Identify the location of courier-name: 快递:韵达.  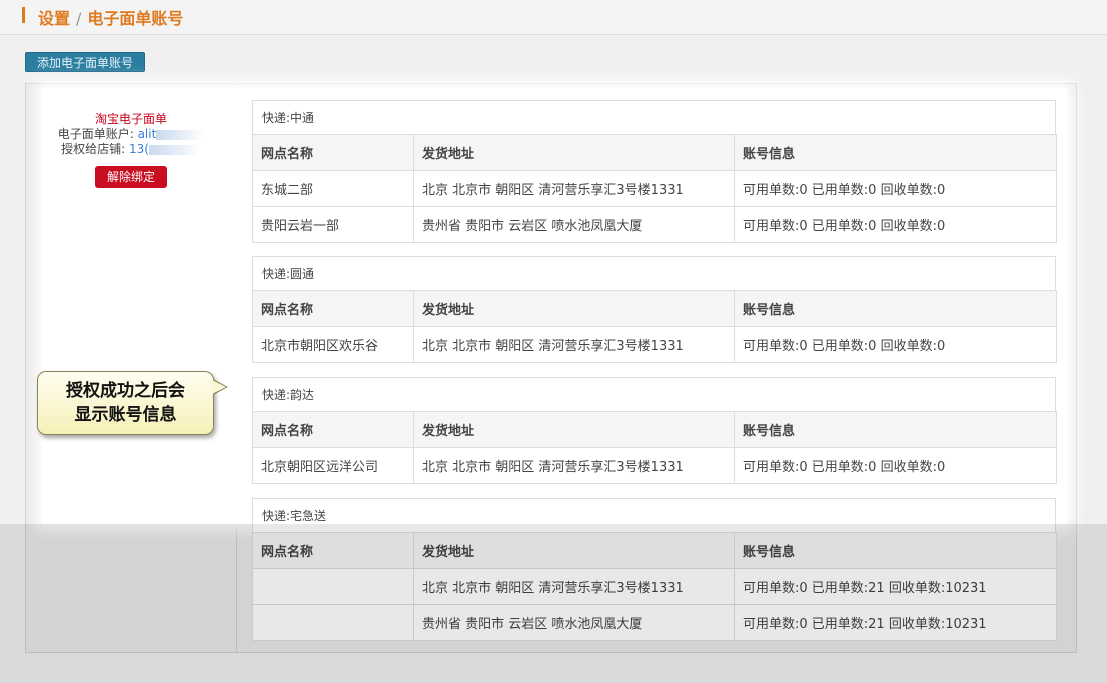
(654, 394).